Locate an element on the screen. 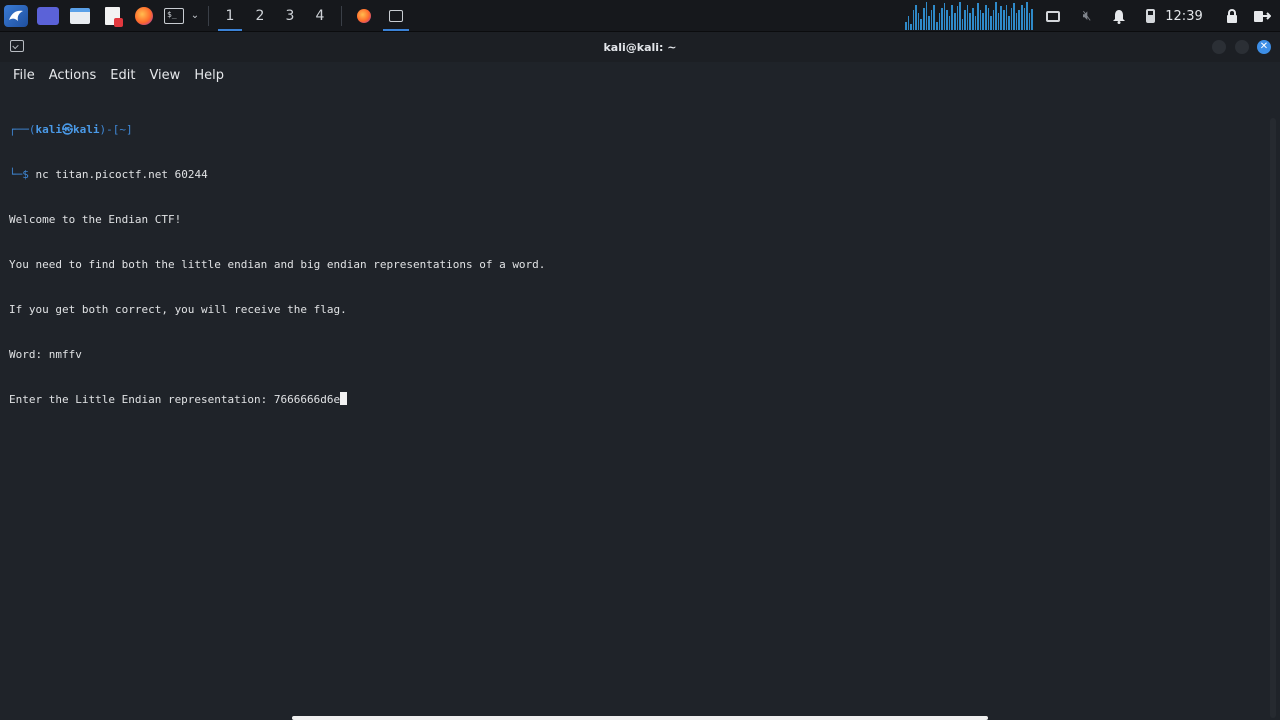  show-desktop-button is located at coordinates (48, 16).